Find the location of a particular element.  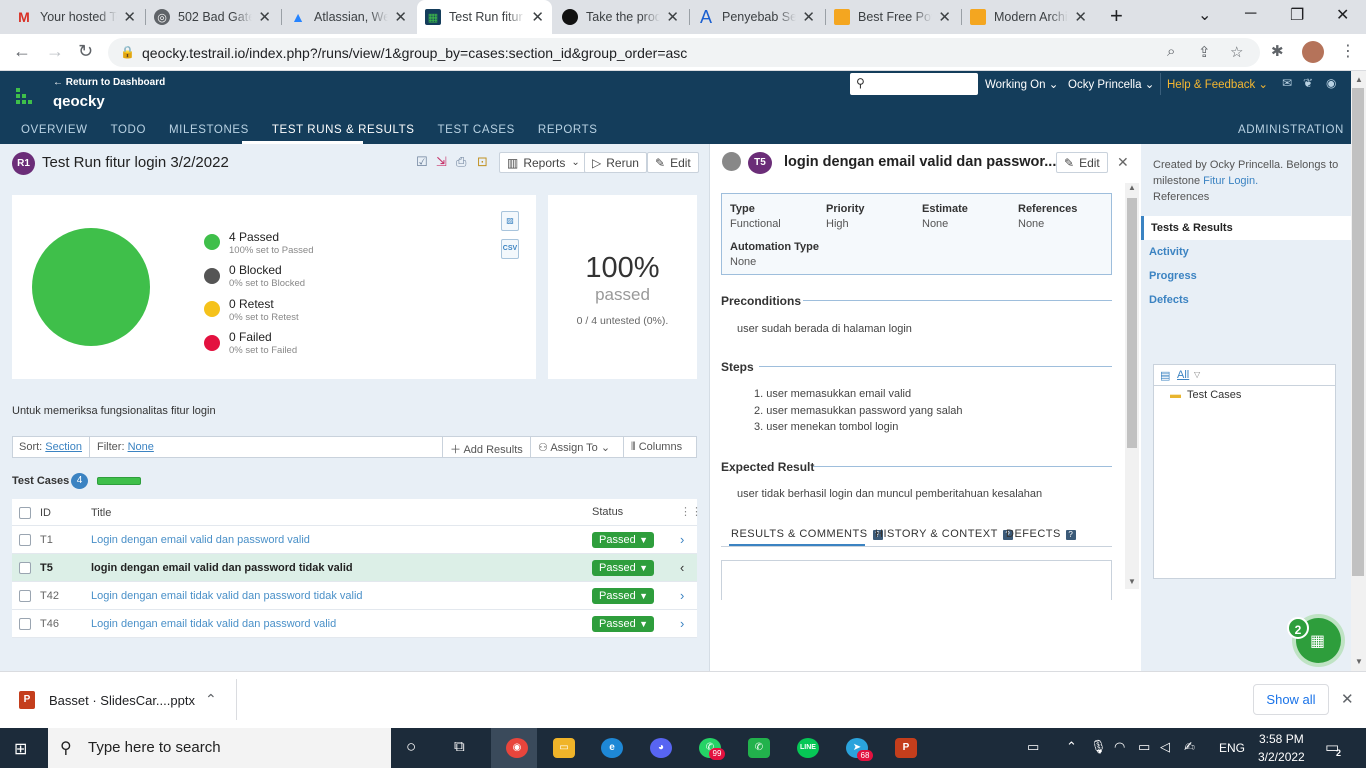

edit-run-button: ✎ Edit is located at coordinates (673, 162).